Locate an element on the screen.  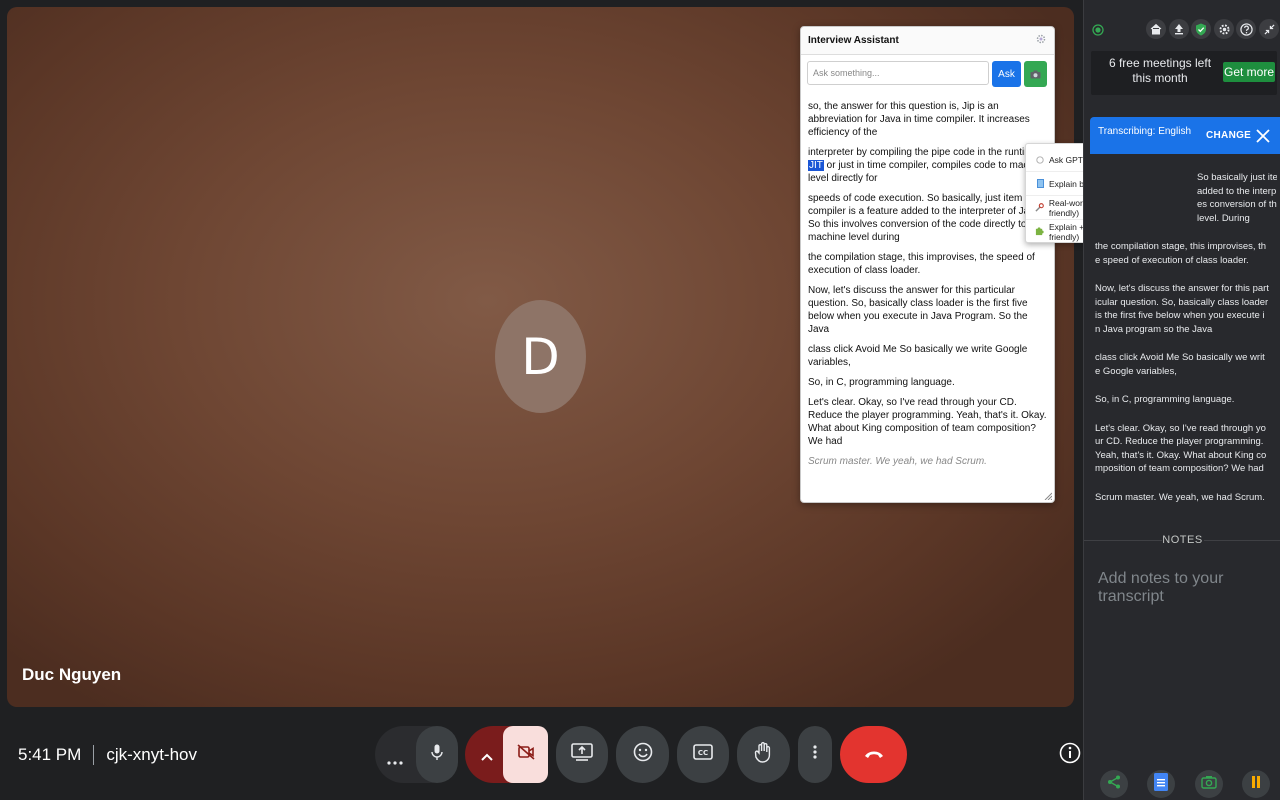
screenshot-capture-button is located at coordinates (1209, 784).